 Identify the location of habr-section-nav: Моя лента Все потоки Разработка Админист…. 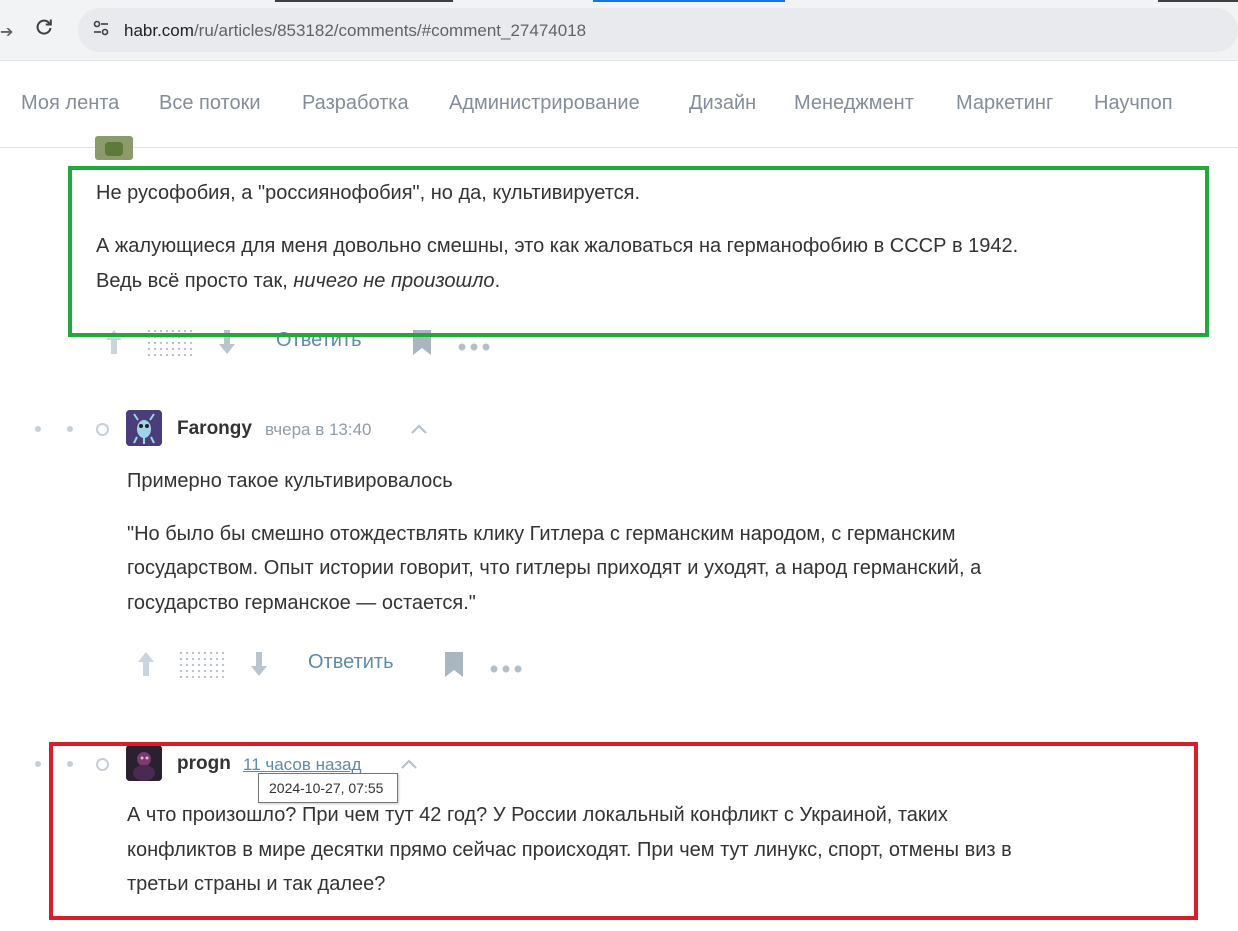
(619, 104).